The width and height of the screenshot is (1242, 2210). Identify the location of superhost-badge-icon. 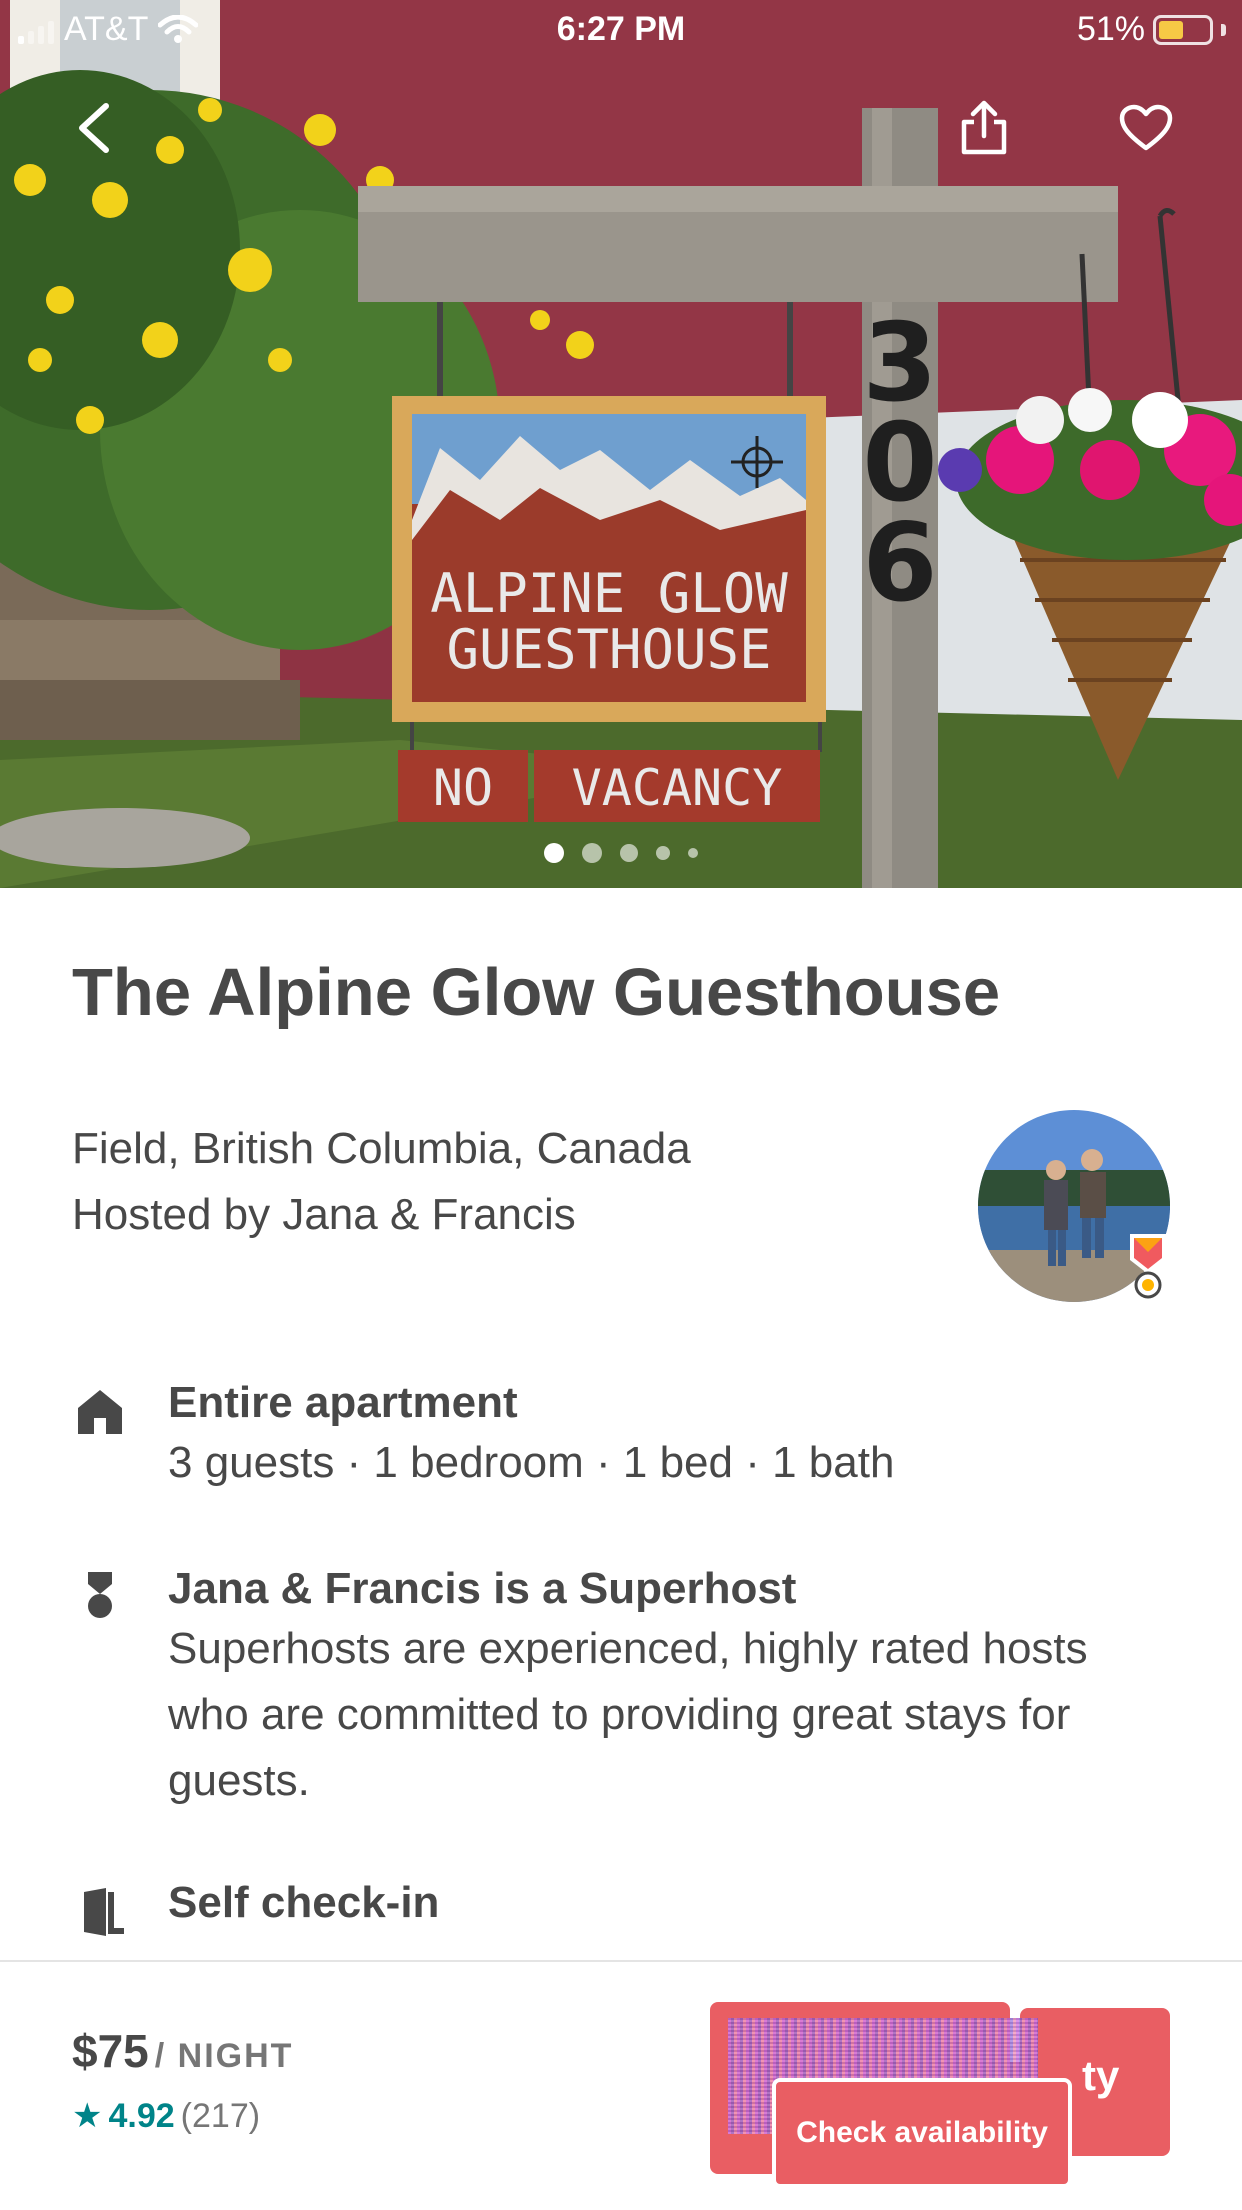
(1148, 1266).